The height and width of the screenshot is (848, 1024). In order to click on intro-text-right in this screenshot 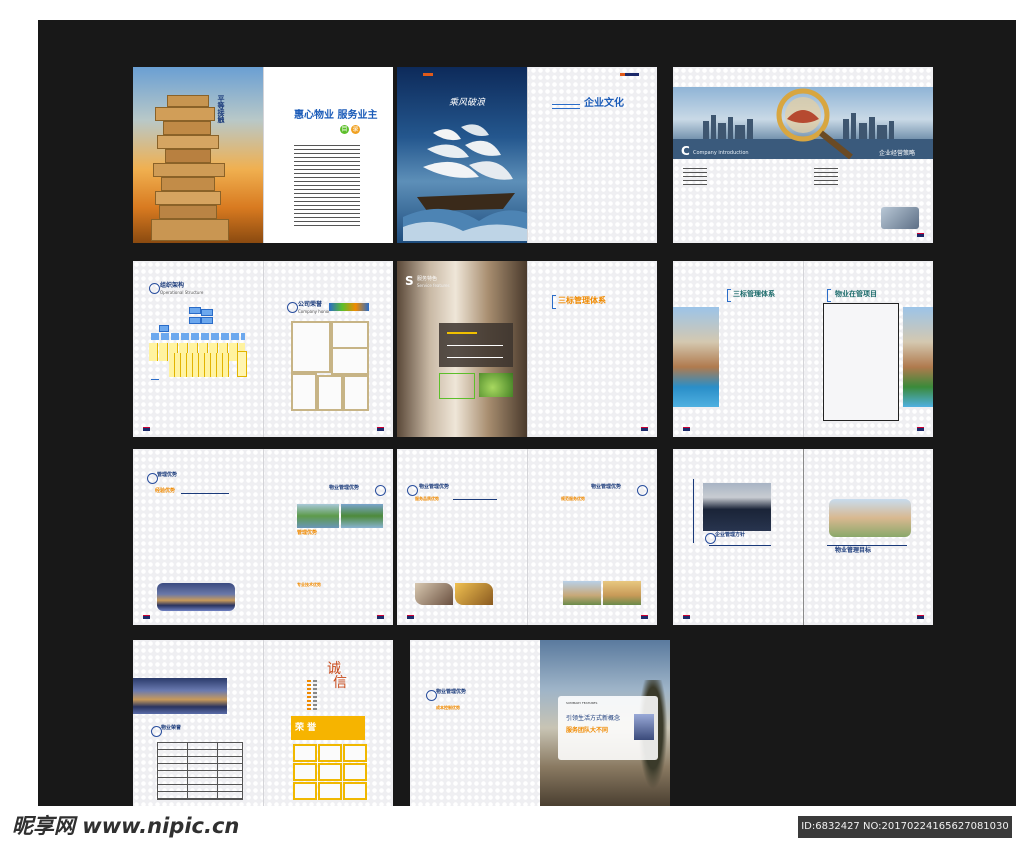, I will do `click(826, 178)`.